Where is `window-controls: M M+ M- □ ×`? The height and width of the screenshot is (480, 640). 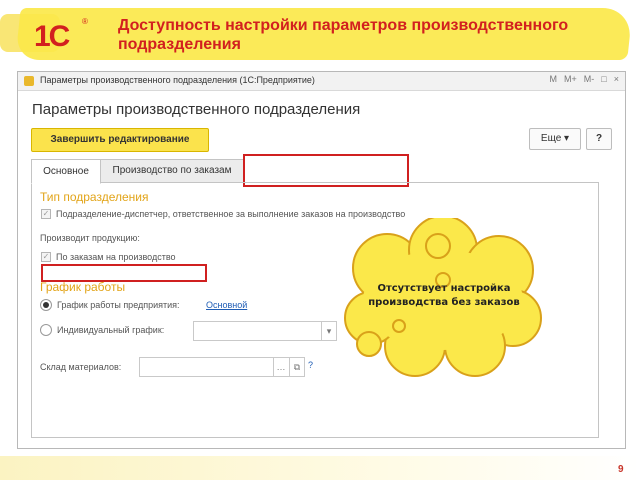 window-controls: M M+ M- □ × is located at coordinates (584, 79).